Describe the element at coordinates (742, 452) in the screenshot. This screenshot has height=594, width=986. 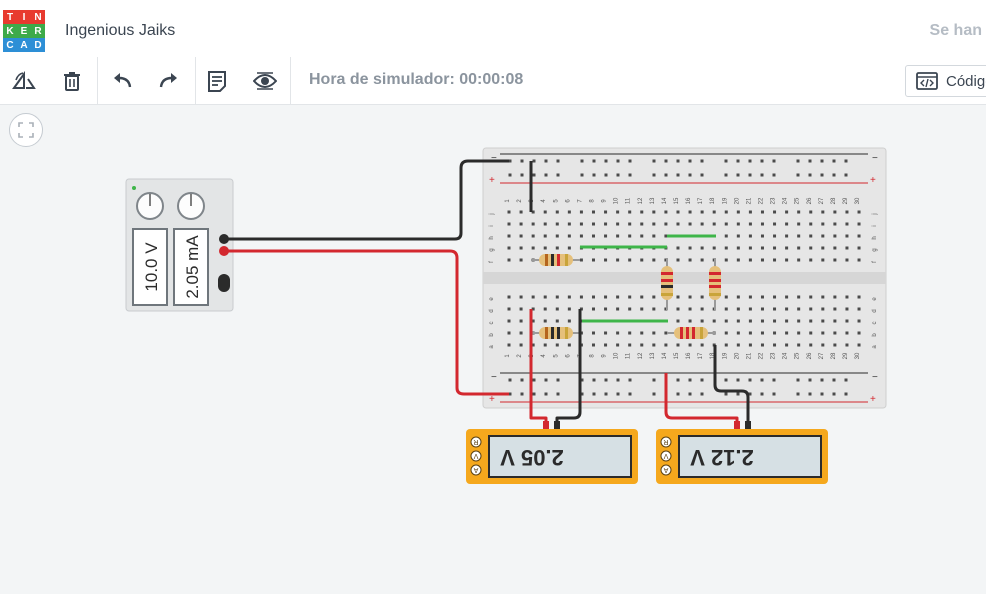
I see `multimeter-2: 2.12 V R V A` at that location.